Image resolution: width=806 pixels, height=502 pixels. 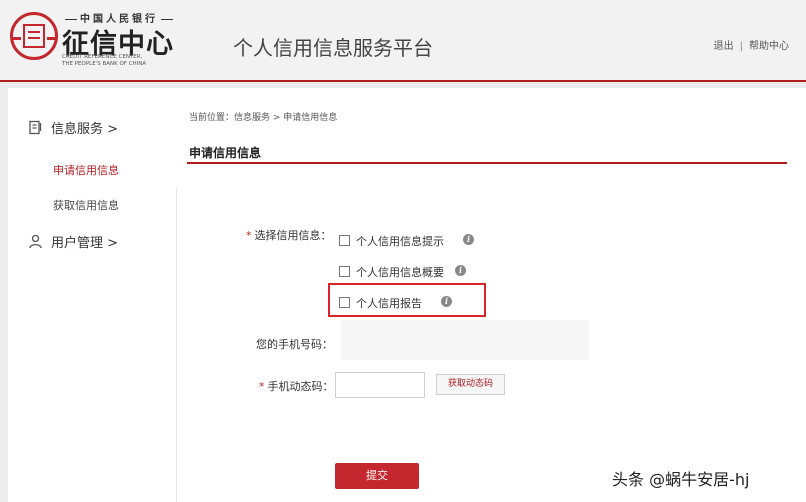 What do you see at coordinates (176, 345) in the screenshot?
I see `sidebar-divider` at bounding box center [176, 345].